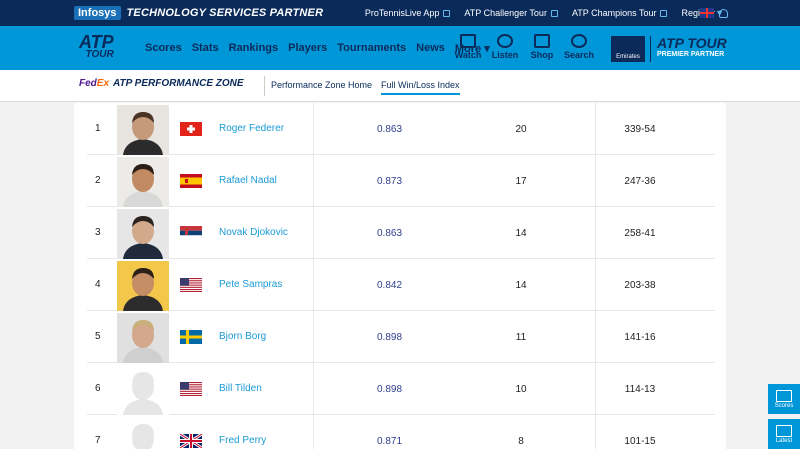 This screenshot has width=800, height=449. What do you see at coordinates (420, 87) in the screenshot?
I see `tab-full-win-loss-index: Full Win/Loss Index` at bounding box center [420, 87].